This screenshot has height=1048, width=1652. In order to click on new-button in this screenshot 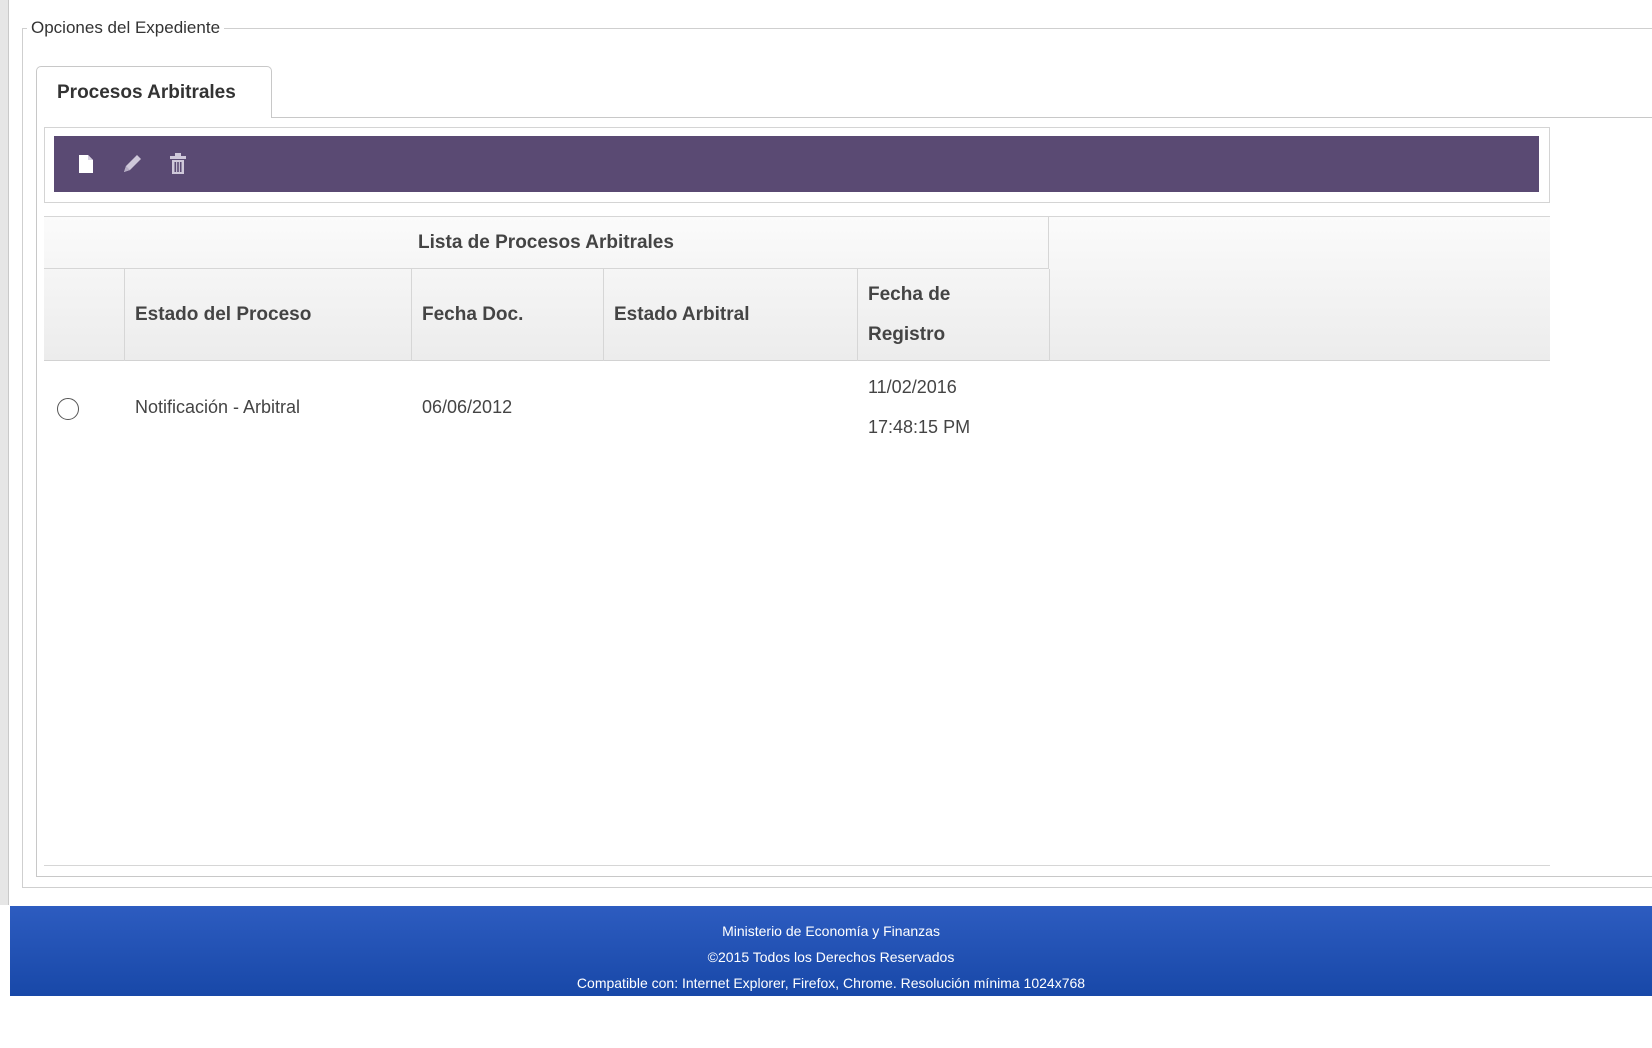, I will do `click(86, 164)`.